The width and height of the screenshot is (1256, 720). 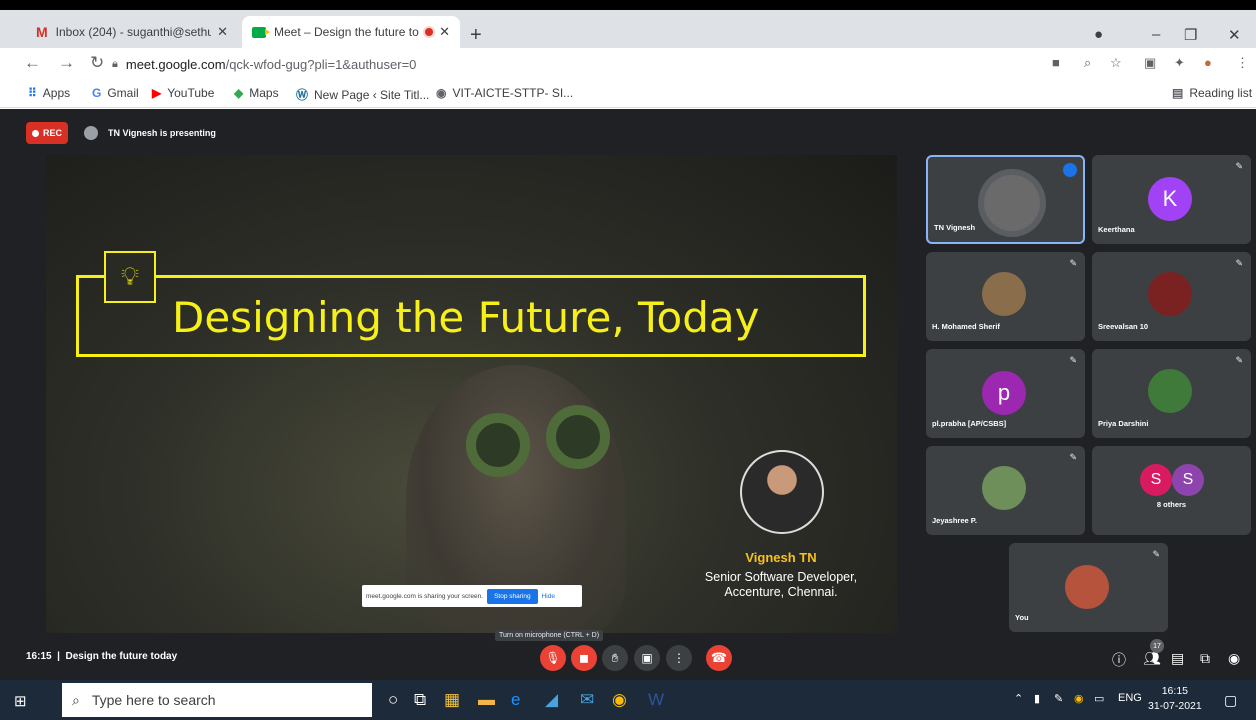 What do you see at coordinates (1130, 698) in the screenshot?
I see `tray-language: ENG` at bounding box center [1130, 698].